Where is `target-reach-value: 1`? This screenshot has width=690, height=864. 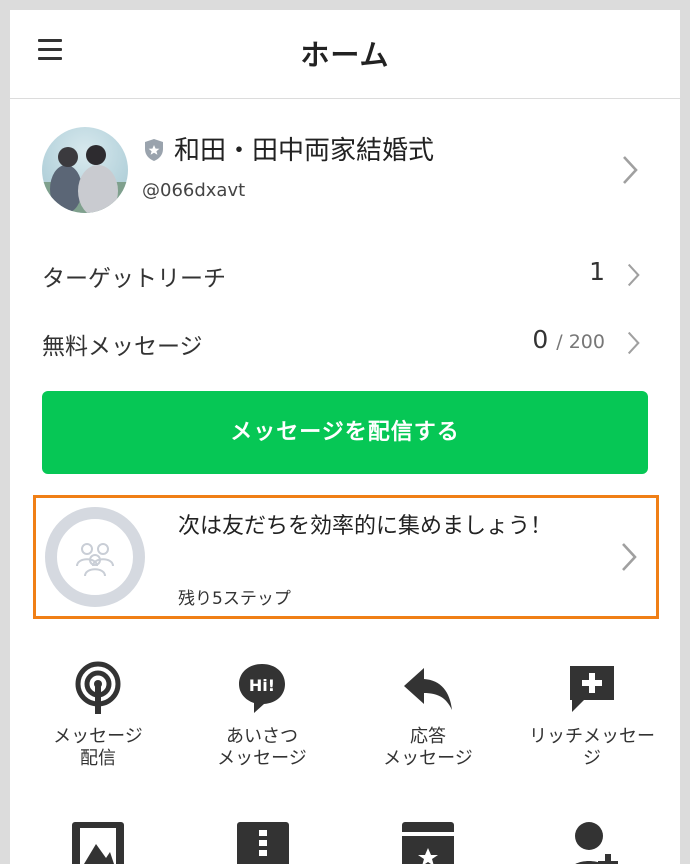
target-reach-value: 1 is located at coordinates (597, 271).